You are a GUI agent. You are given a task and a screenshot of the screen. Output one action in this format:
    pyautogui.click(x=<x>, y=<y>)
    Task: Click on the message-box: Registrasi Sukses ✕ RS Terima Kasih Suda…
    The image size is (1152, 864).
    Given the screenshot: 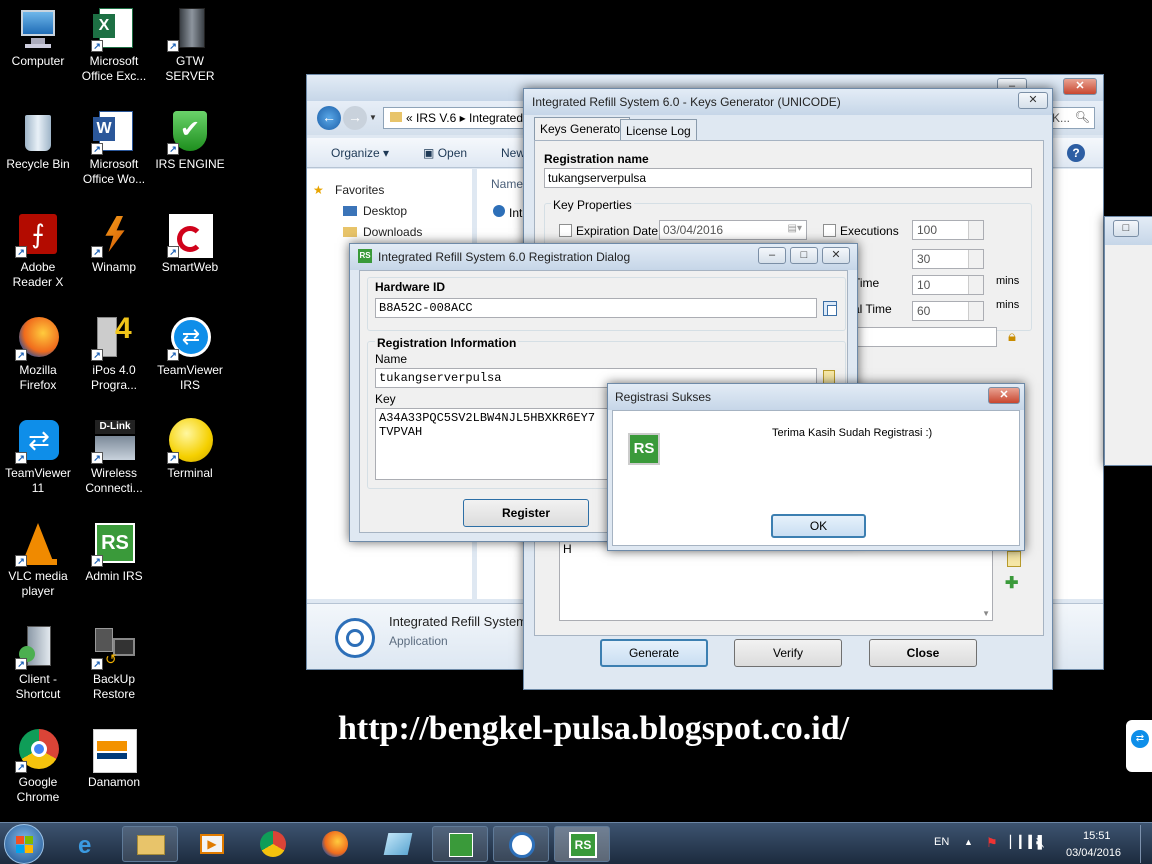 What is the action you would take?
    pyautogui.click(x=816, y=467)
    